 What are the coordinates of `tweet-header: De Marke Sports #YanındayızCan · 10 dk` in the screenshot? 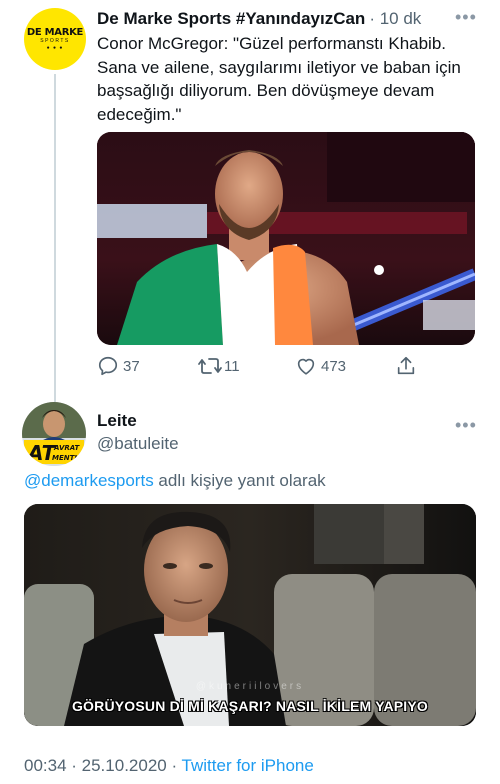 It's located at (287, 19).